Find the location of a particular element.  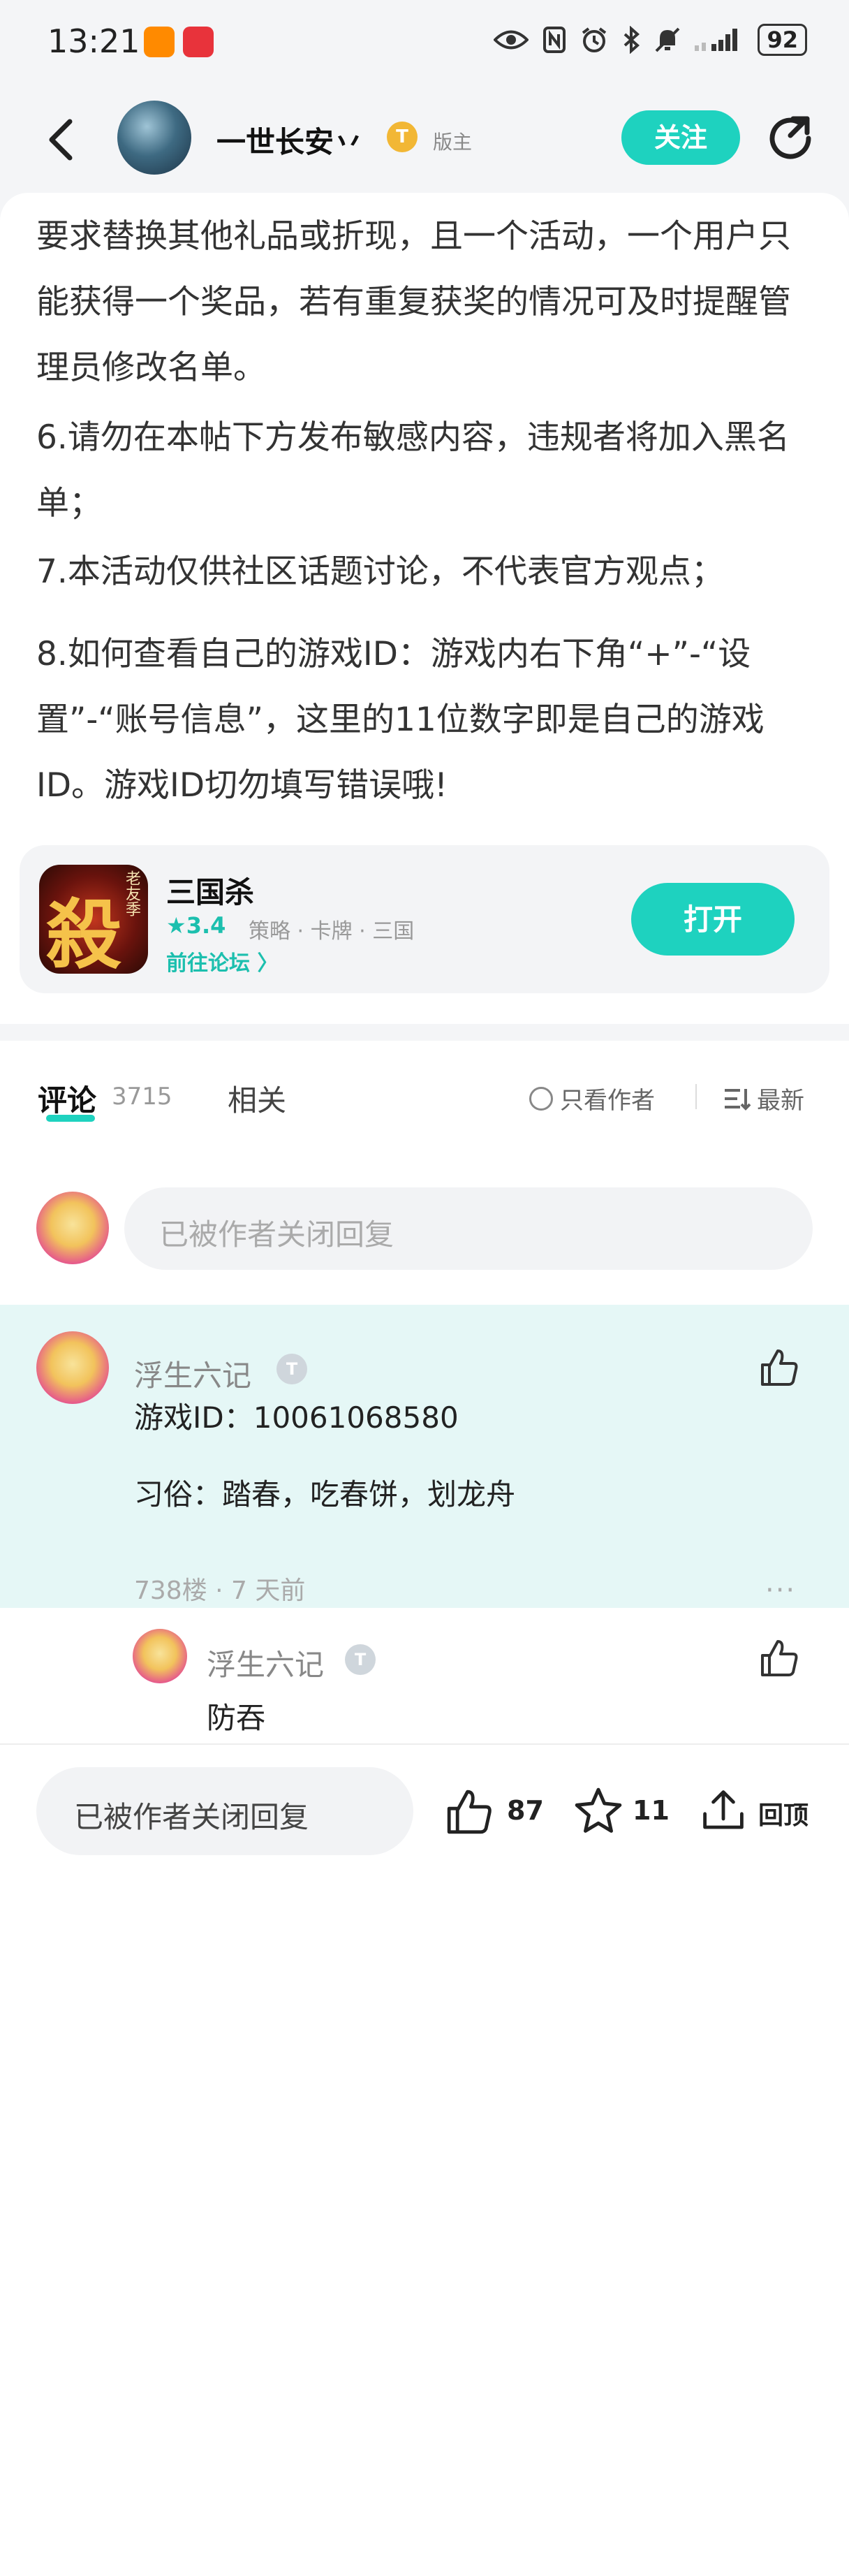

only-author-label: 只看作者 is located at coordinates (607, 1101).